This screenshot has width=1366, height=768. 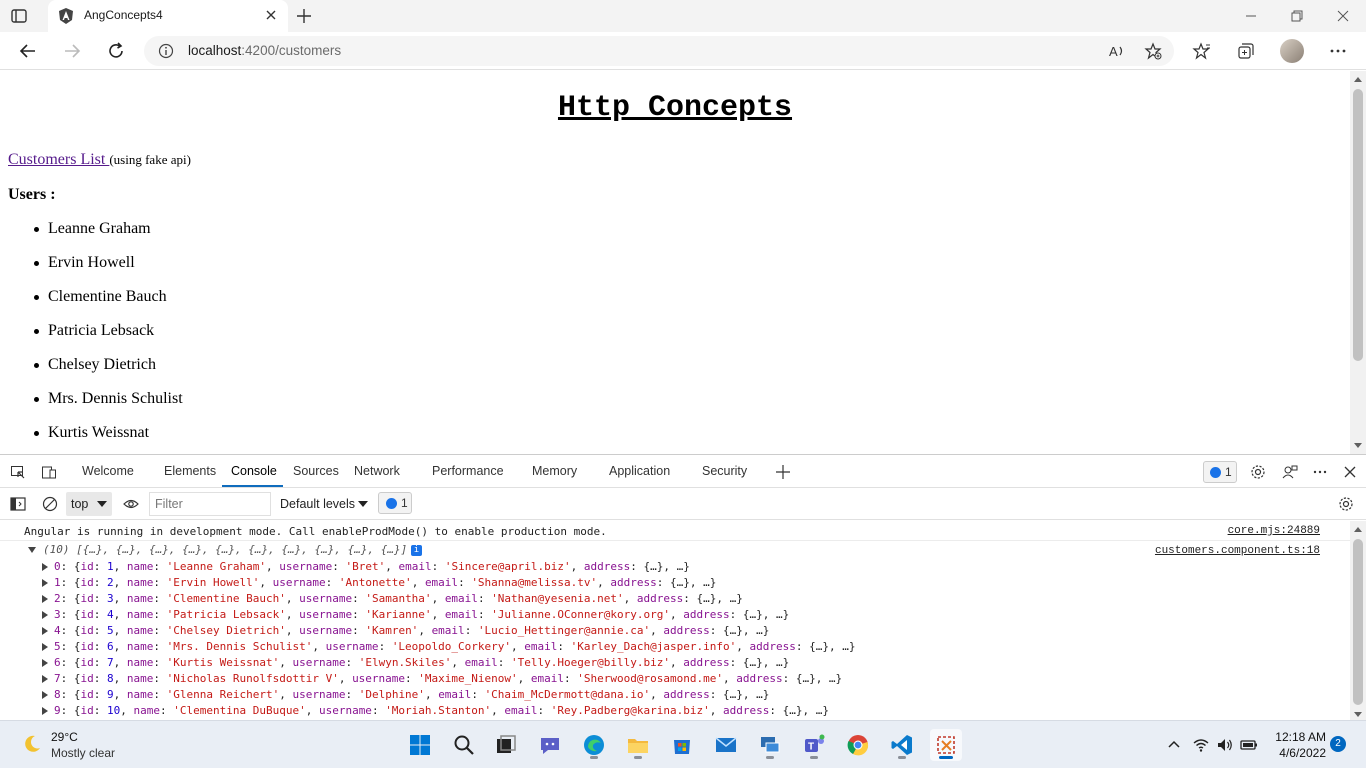 What do you see at coordinates (783, 472) in the screenshot?
I see `more-tools-plus-icon` at bounding box center [783, 472].